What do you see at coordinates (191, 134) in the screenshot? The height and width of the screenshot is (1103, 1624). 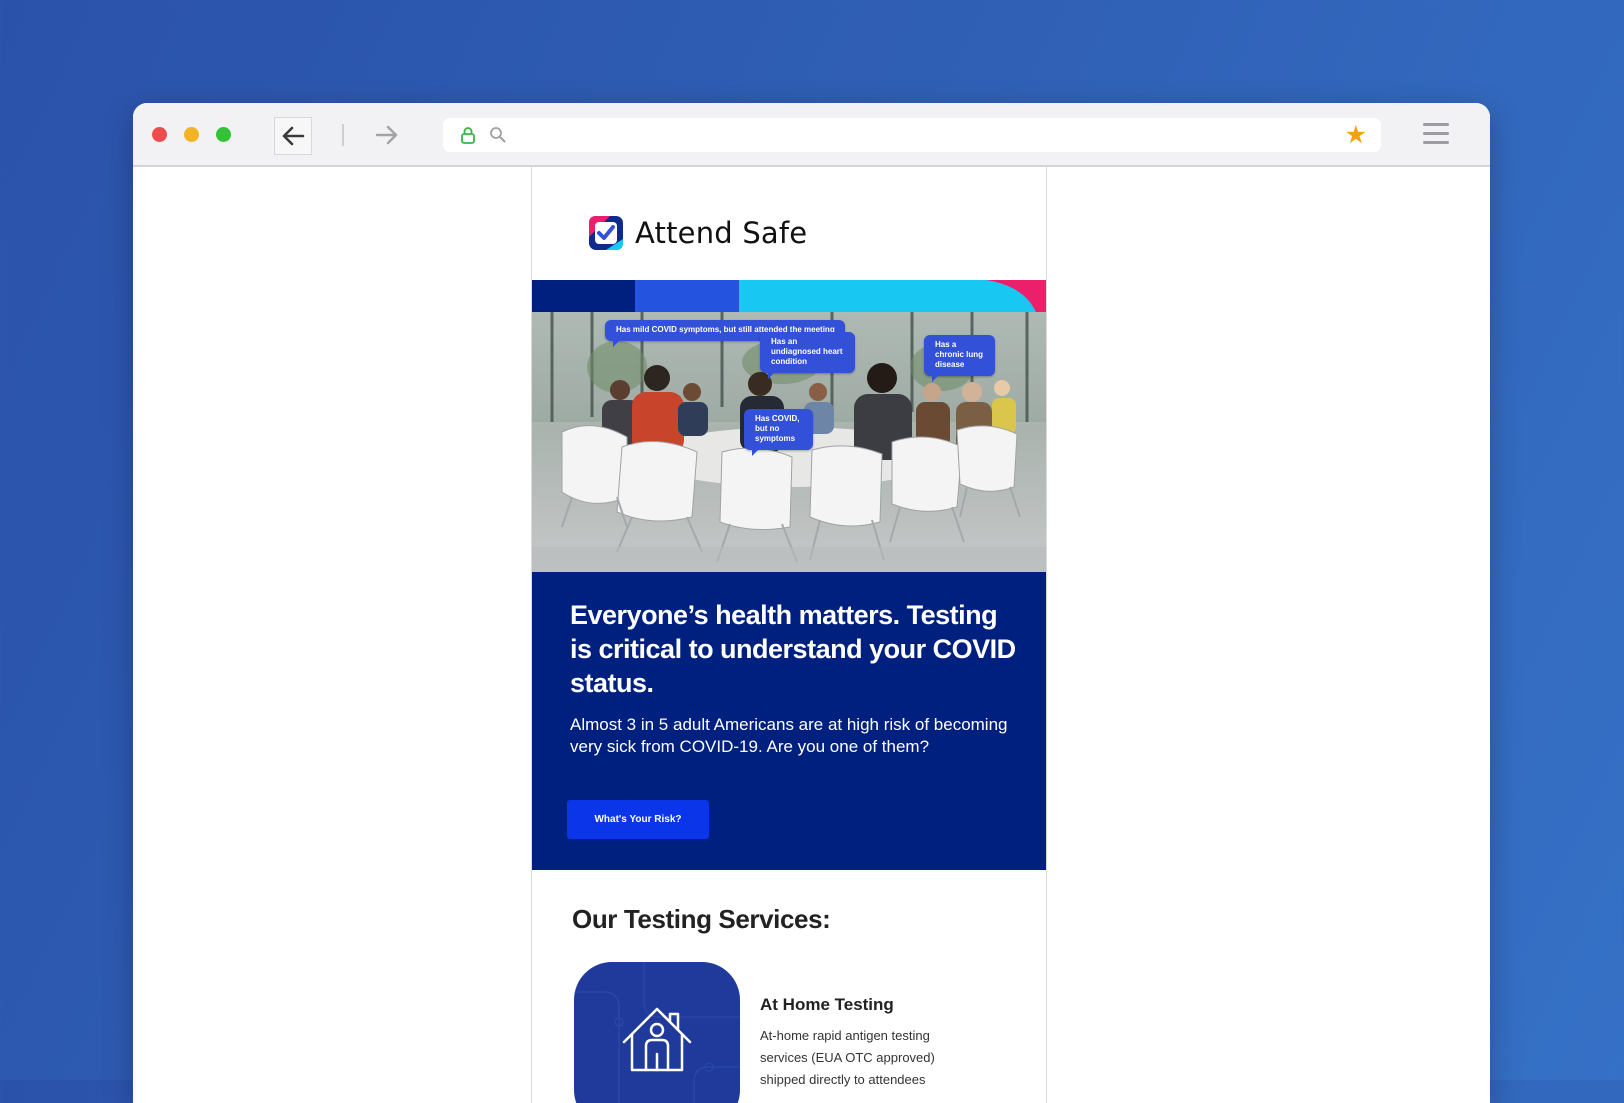 I see `minimize-window-button` at bounding box center [191, 134].